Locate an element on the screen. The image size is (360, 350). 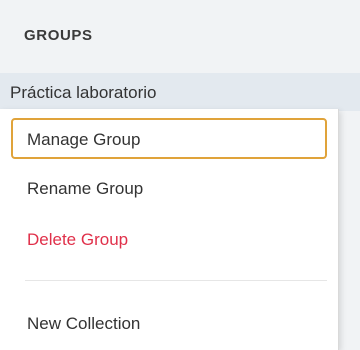
group-item-label: Práctica laboratorio is located at coordinates (83, 92).